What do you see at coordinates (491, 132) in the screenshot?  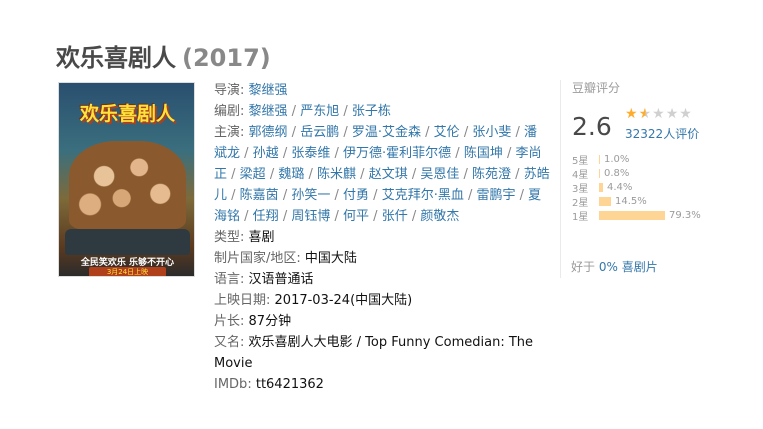 I see `cast-link: 张小斐` at bounding box center [491, 132].